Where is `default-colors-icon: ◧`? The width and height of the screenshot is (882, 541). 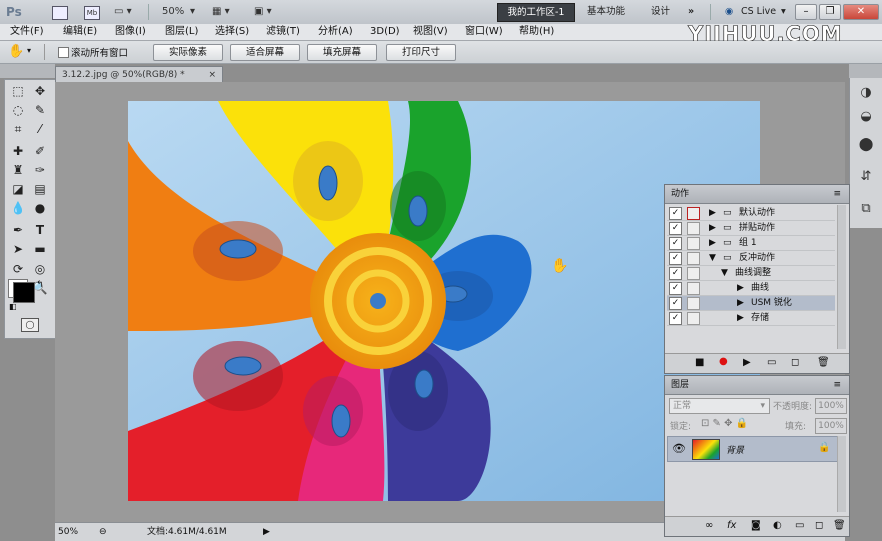
default-colors-icon: ◧ is located at coordinates (13, 306).